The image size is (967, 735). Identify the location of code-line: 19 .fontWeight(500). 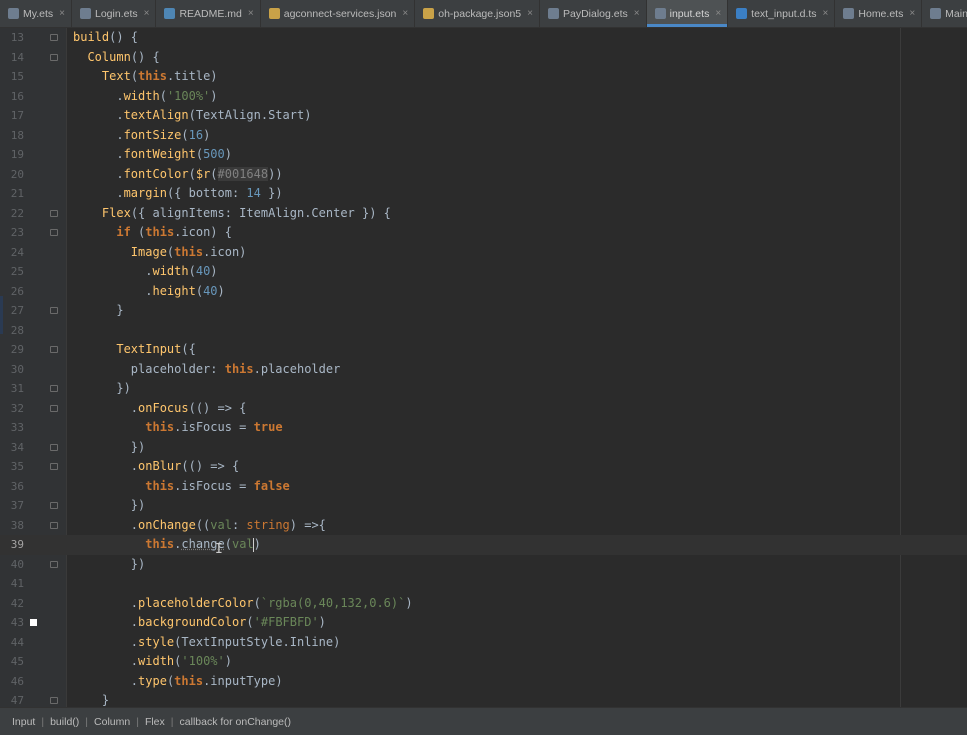
(483, 155).